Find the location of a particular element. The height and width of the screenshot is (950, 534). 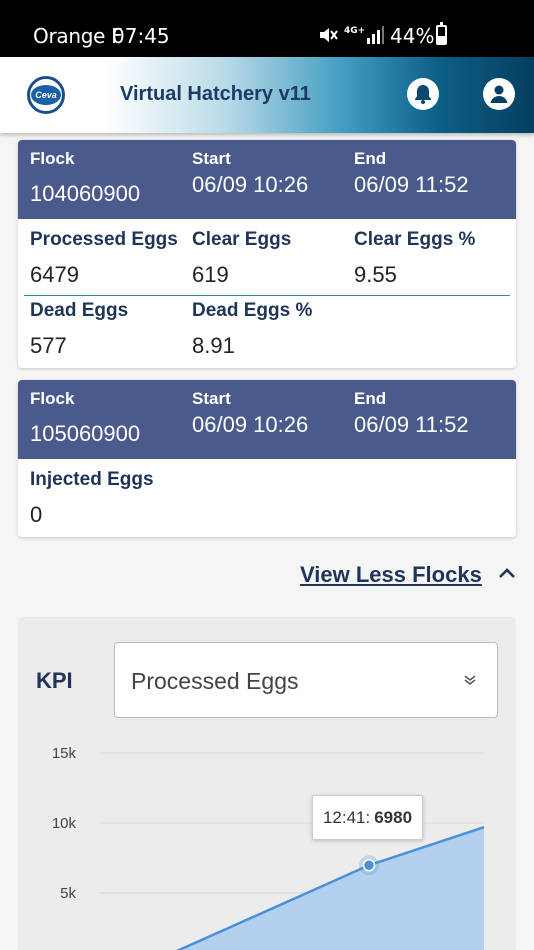

app-title: Virtual Hatchery v11 is located at coordinates (215, 94).